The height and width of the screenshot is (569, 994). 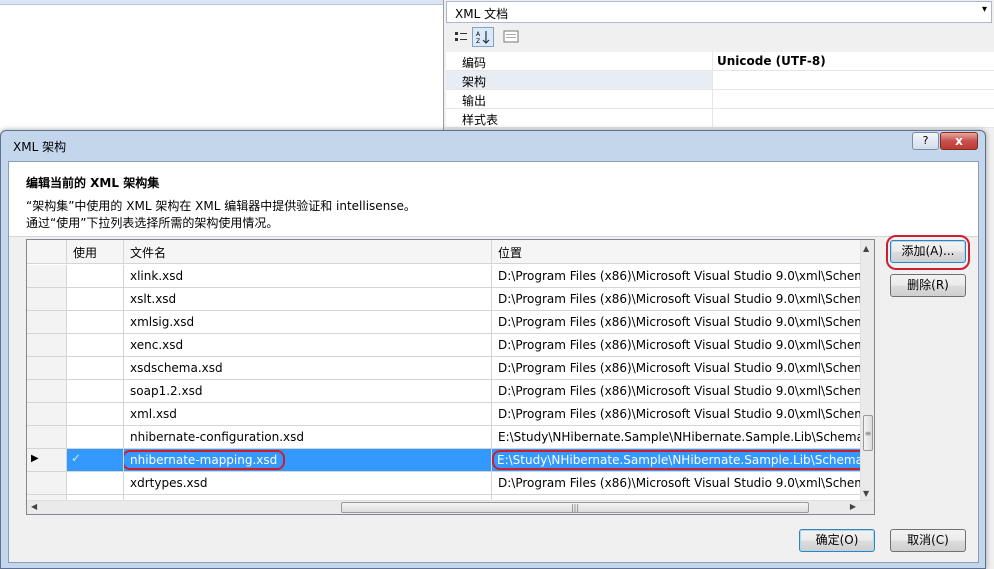 What do you see at coordinates (95, 460) in the screenshot?
I see `use-cell: ✓` at bounding box center [95, 460].